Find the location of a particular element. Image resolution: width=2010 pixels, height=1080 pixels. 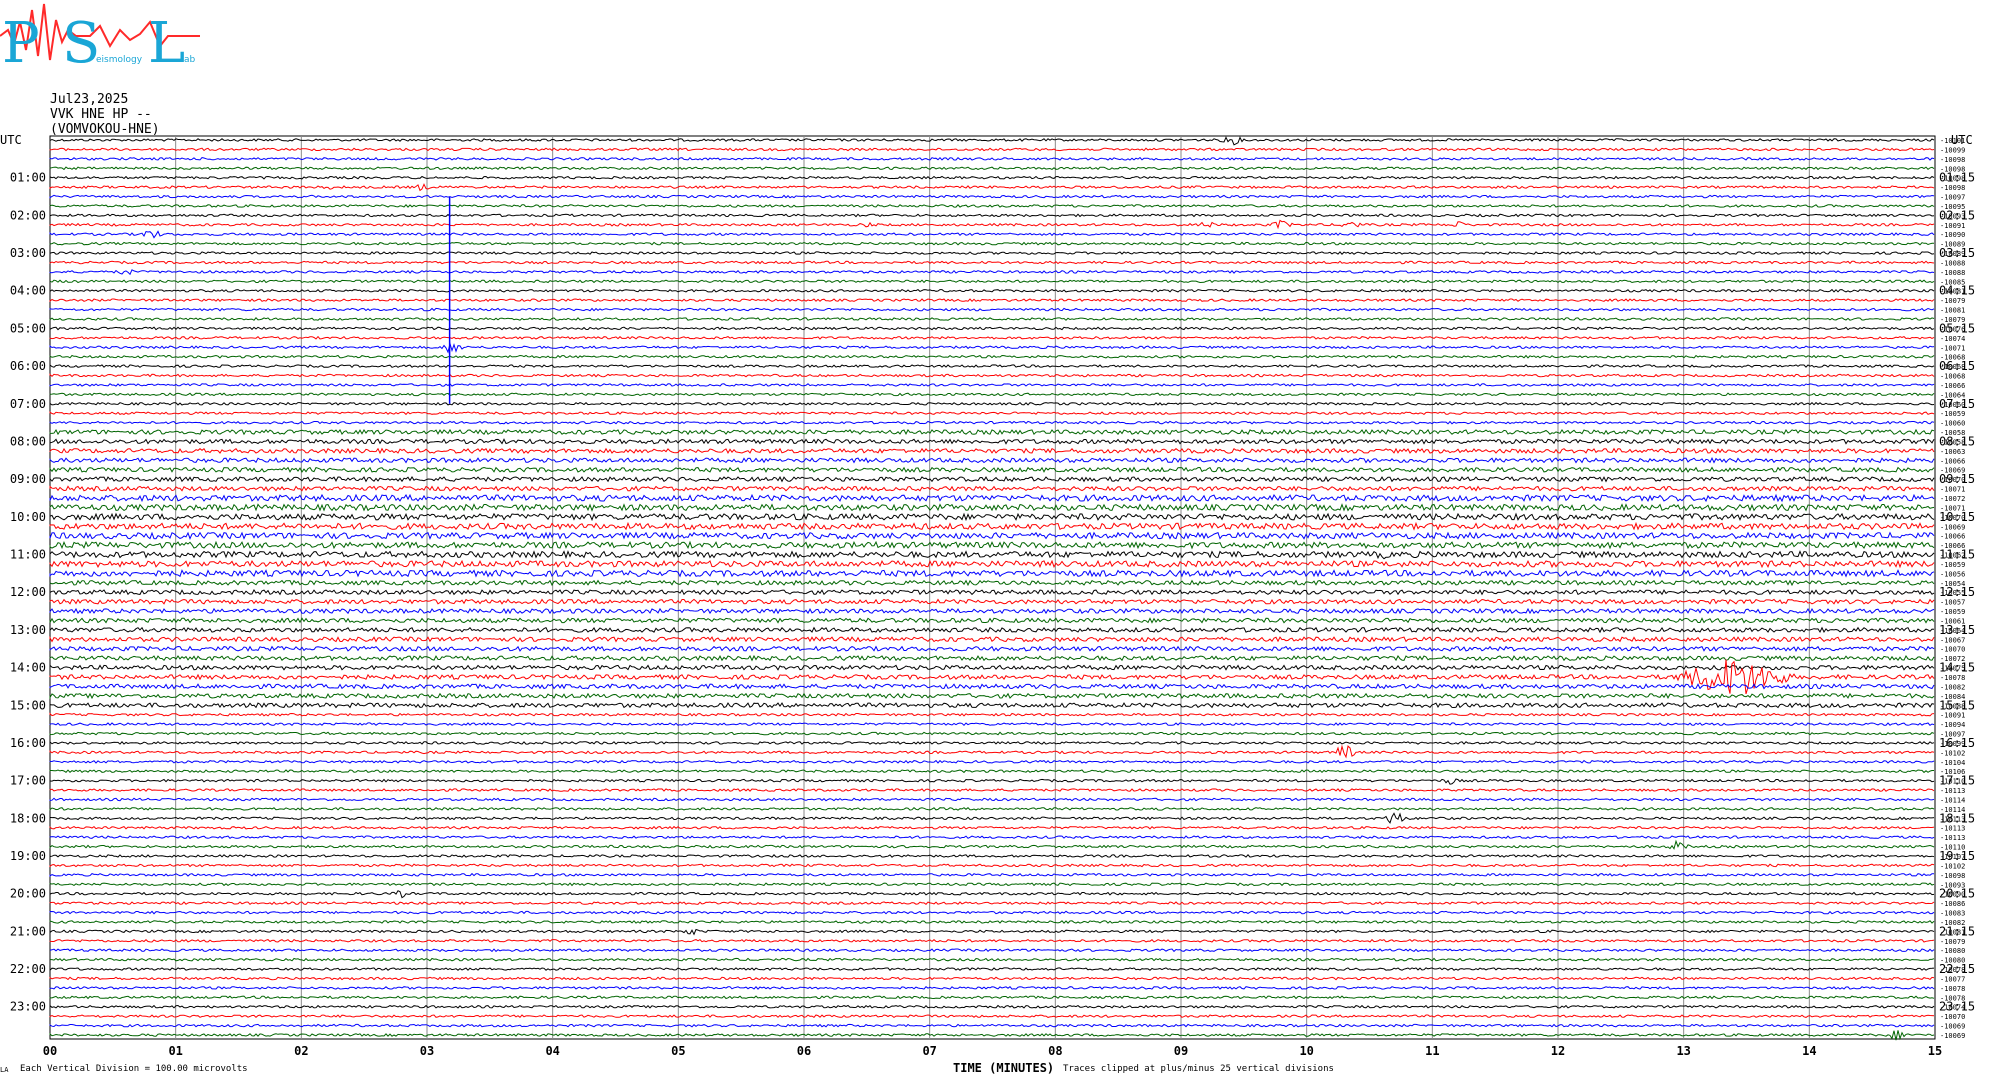

x-tick-label: 14 is located at coordinates (1809, 1051).